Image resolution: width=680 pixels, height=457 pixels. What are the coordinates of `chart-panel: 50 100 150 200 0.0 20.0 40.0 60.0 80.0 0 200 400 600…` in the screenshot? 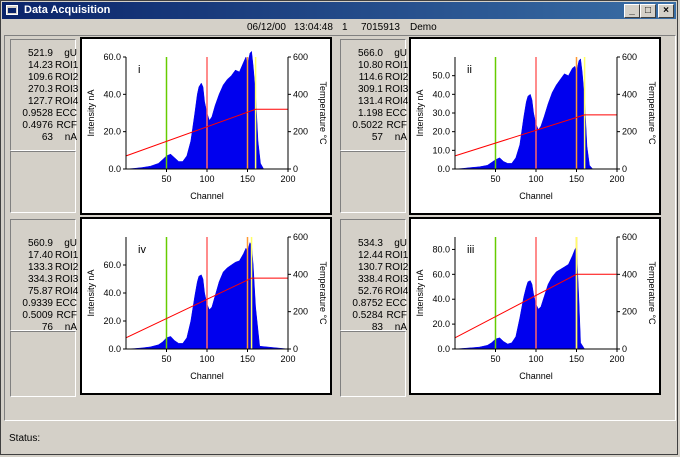 It's located at (535, 306).